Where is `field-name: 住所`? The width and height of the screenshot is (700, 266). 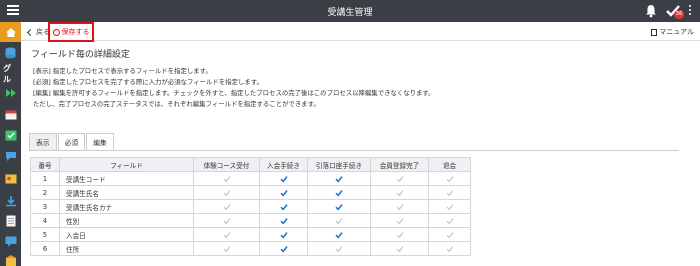
field-name: 住所 is located at coordinates (126, 248).